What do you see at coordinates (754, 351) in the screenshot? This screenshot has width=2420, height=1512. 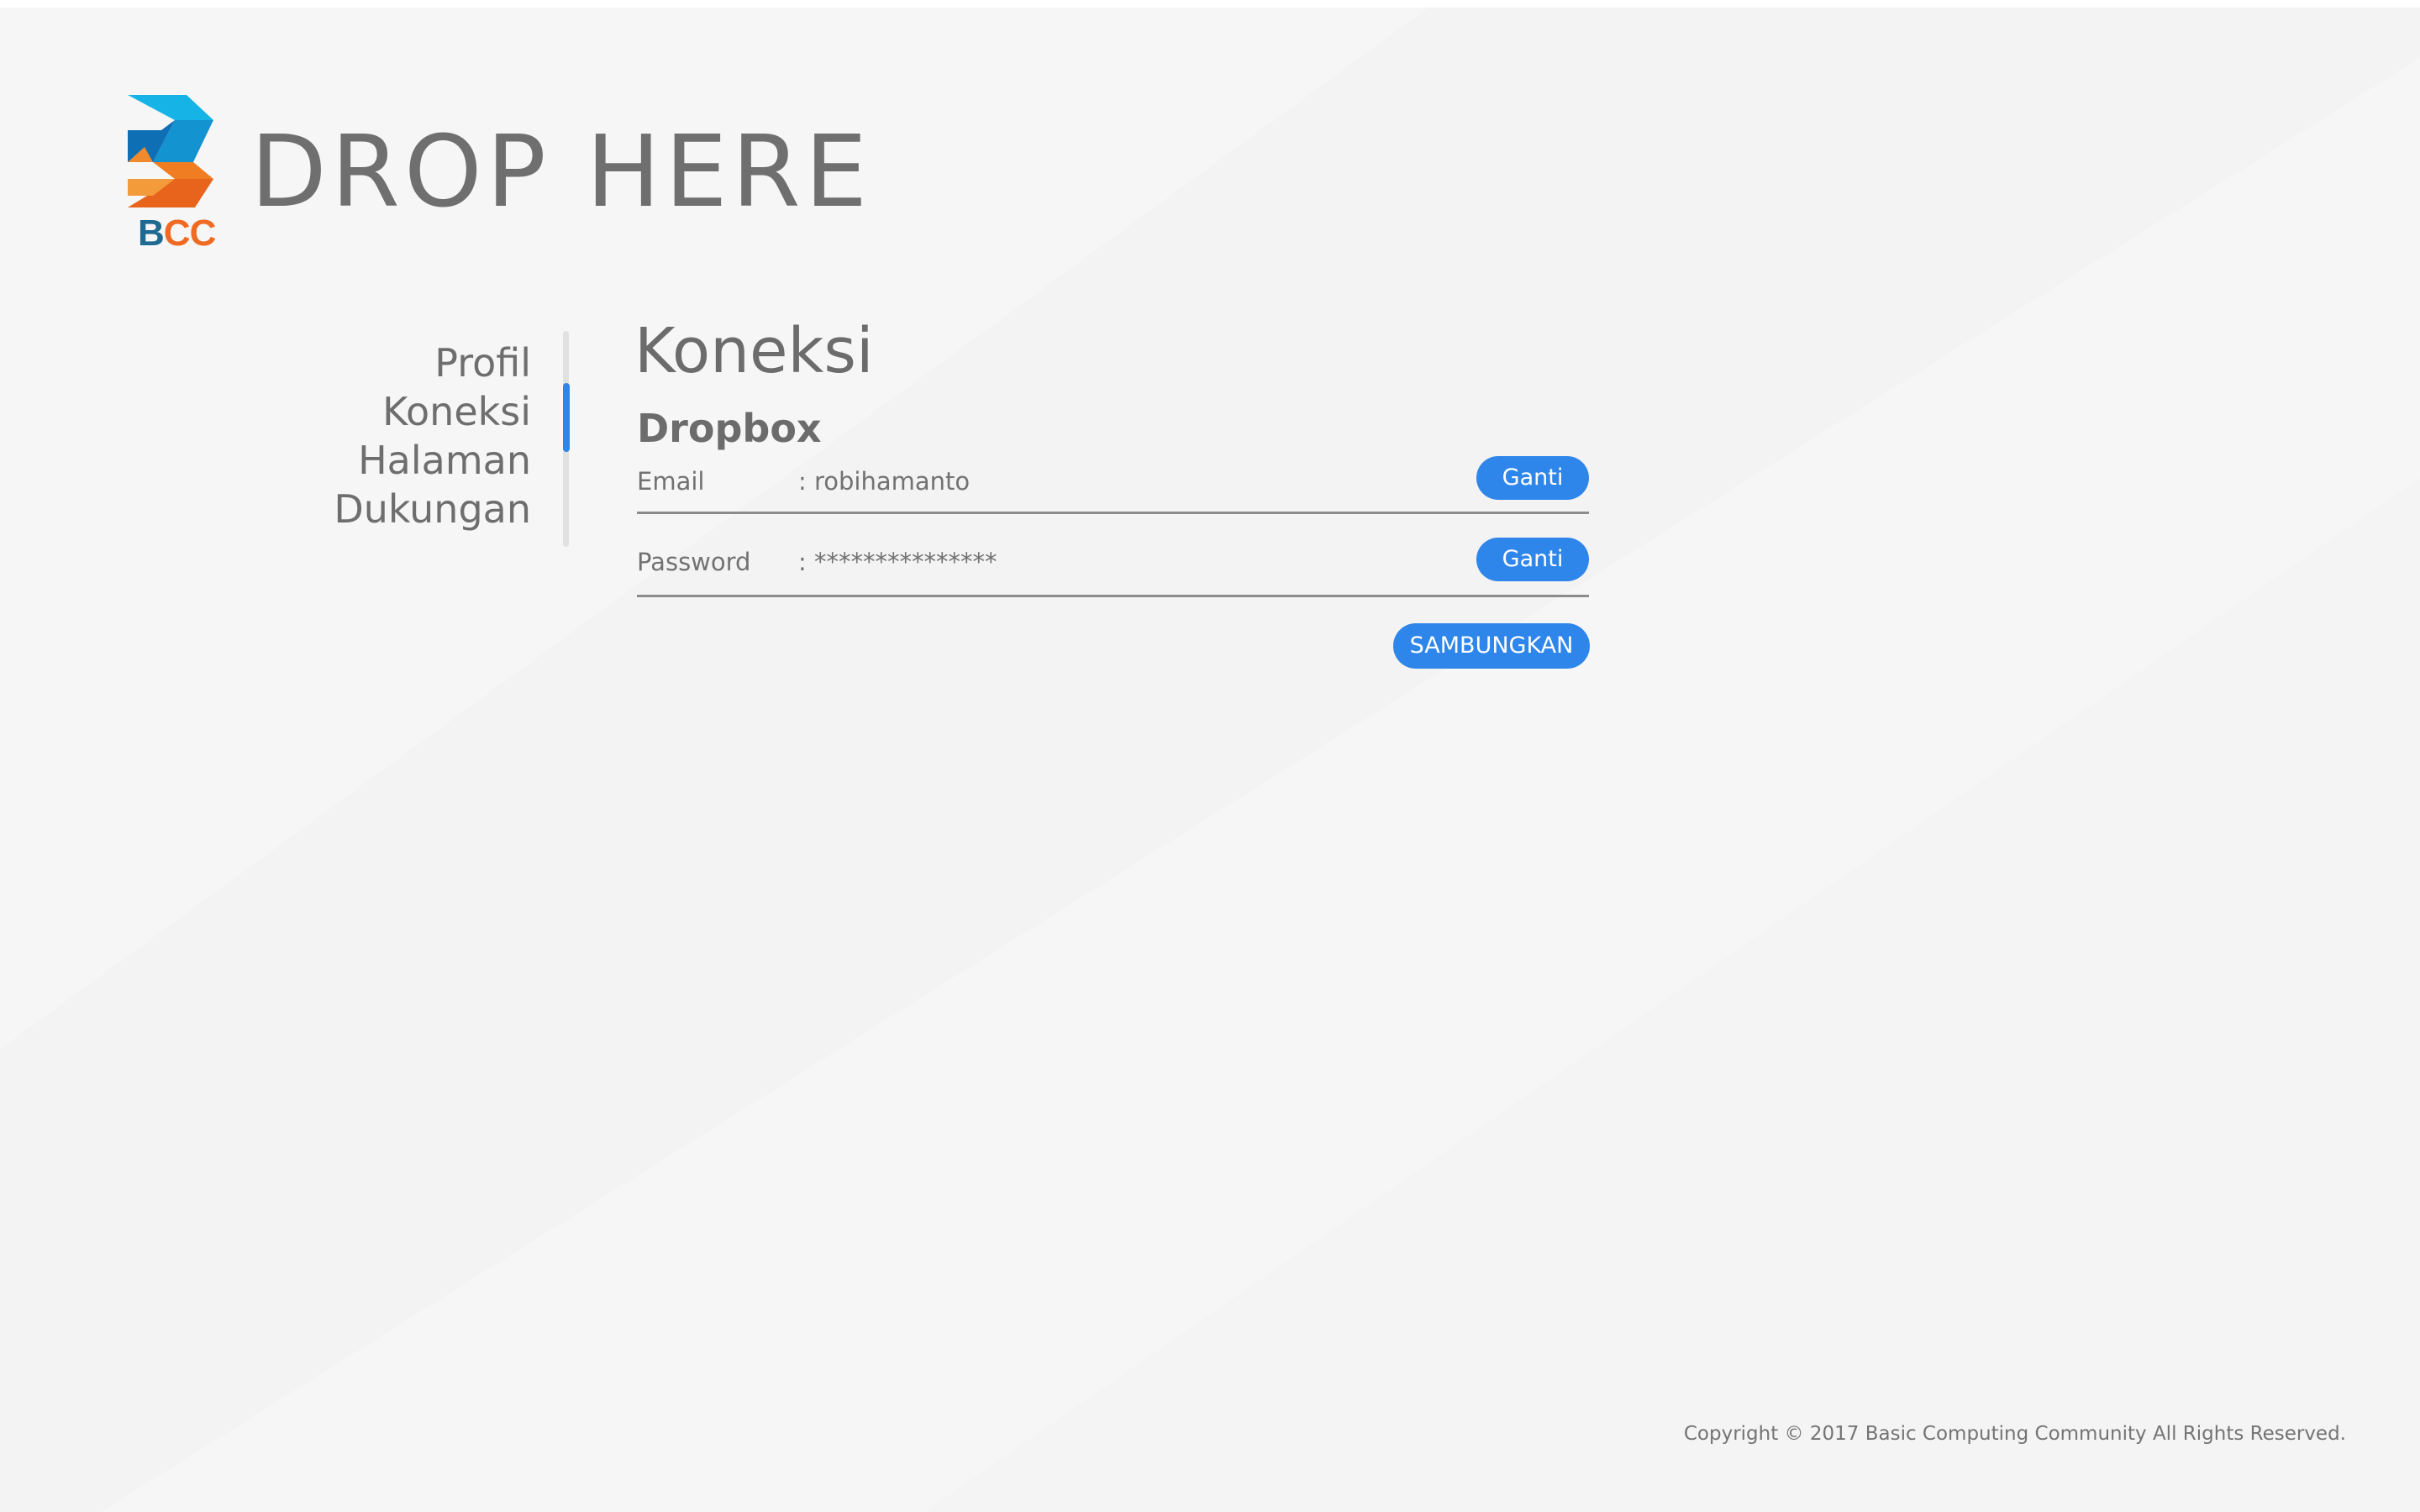 I see `section-title: Koneksi` at bounding box center [754, 351].